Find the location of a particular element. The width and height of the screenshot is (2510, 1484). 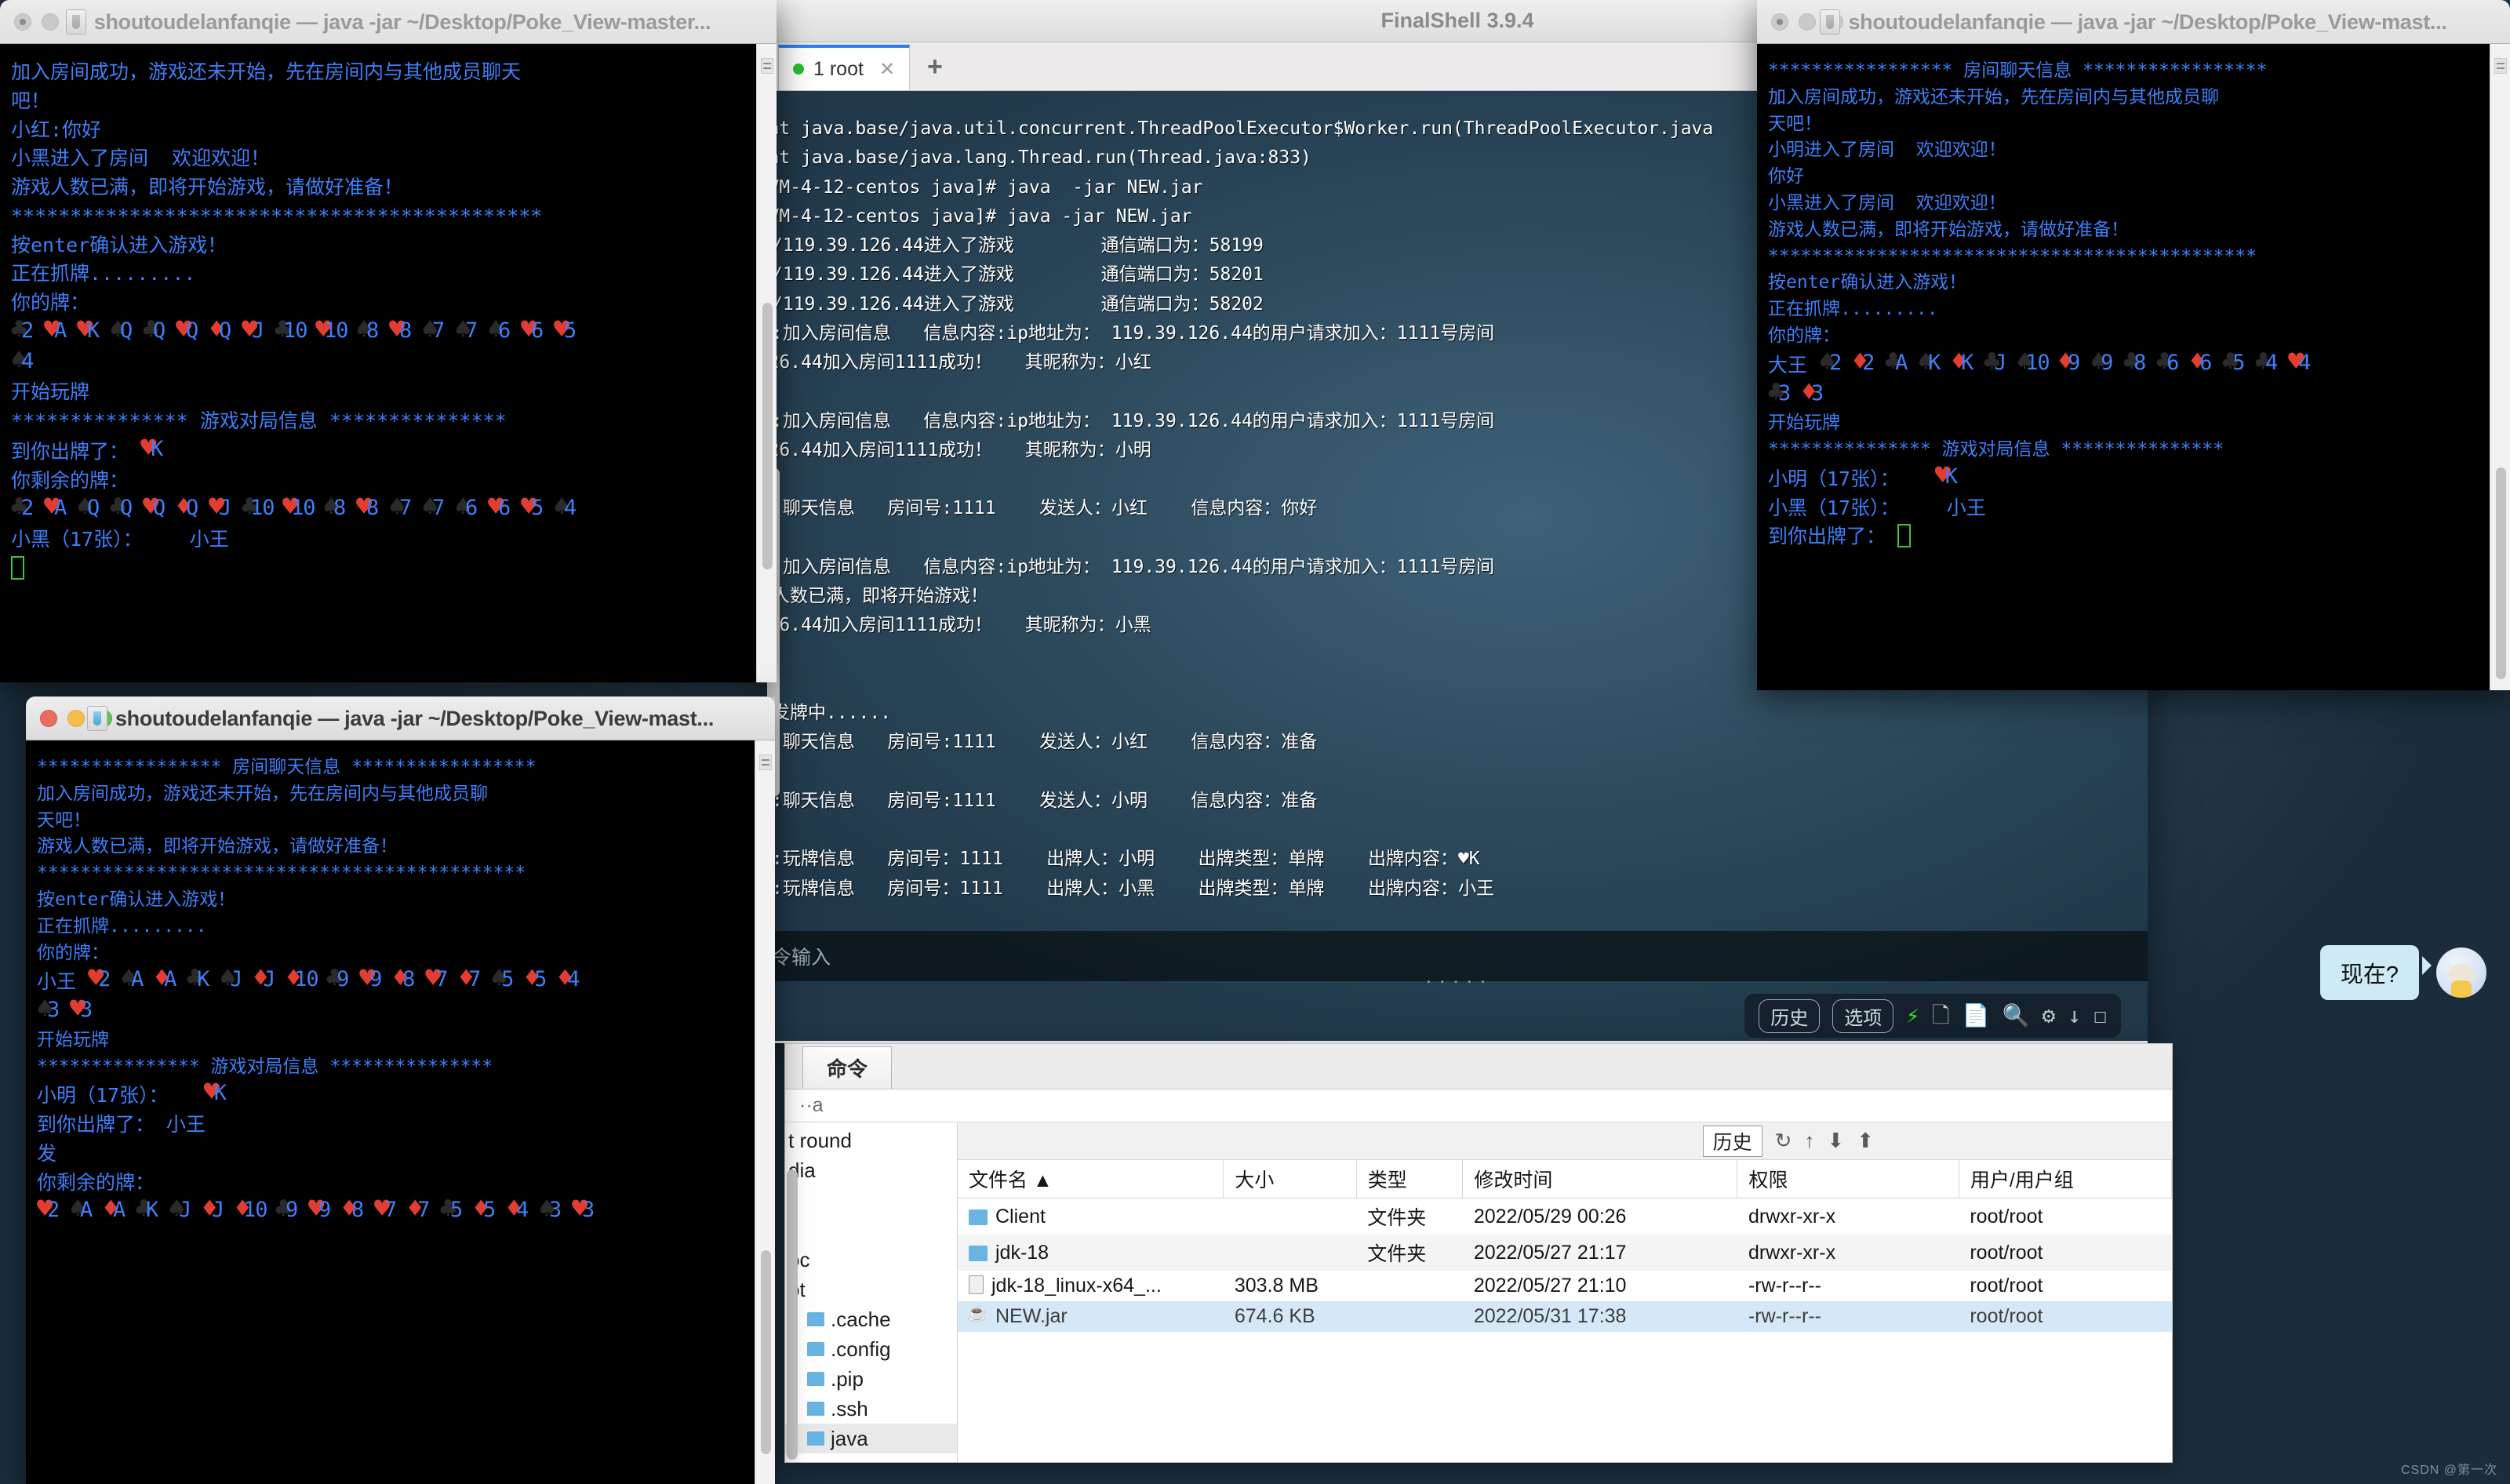

tree-item: dia is located at coordinates (871, 1170).